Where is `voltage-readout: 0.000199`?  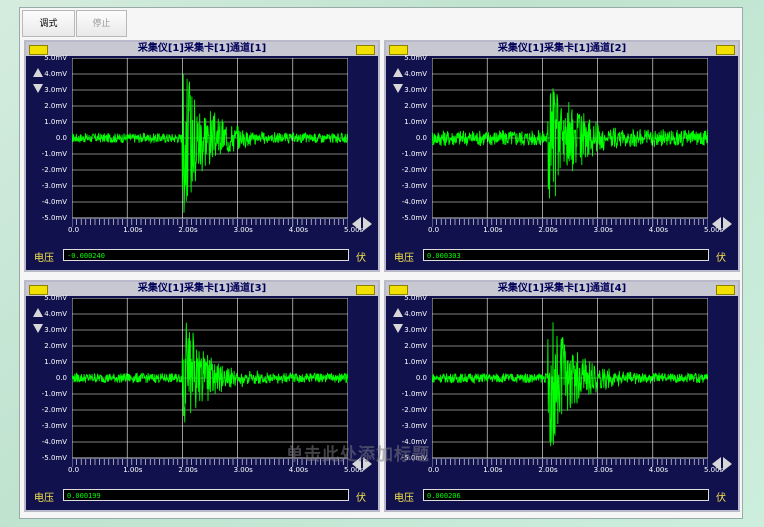
voltage-readout: 0.000199 is located at coordinates (206, 495).